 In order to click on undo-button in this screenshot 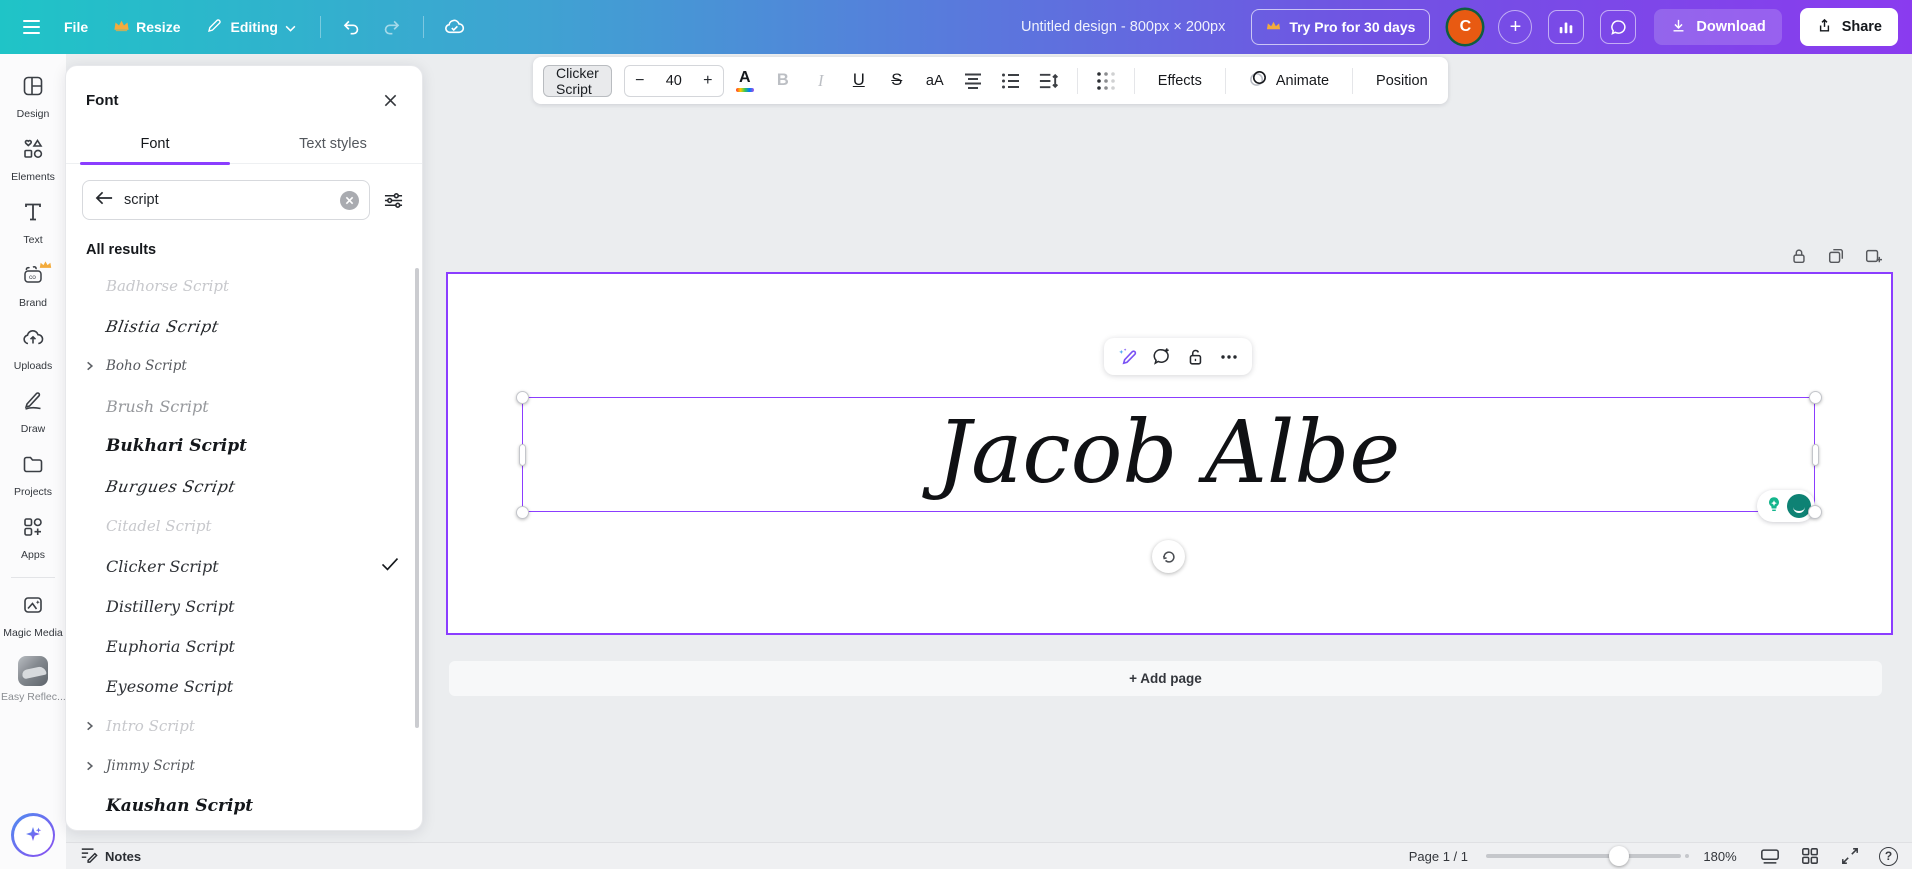, I will do `click(352, 27)`.